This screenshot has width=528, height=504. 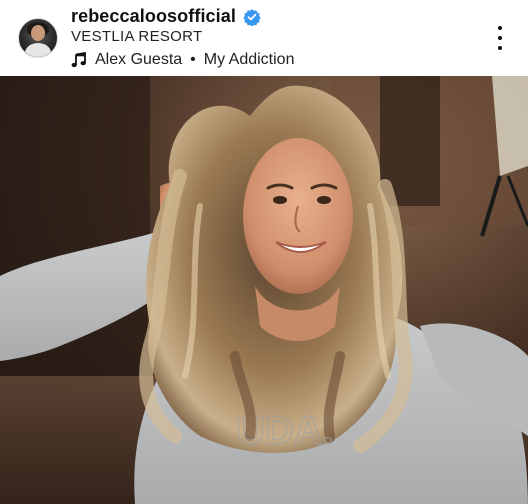 I want to click on username-row: rebeccaloosofficial, so click(x=166, y=16).